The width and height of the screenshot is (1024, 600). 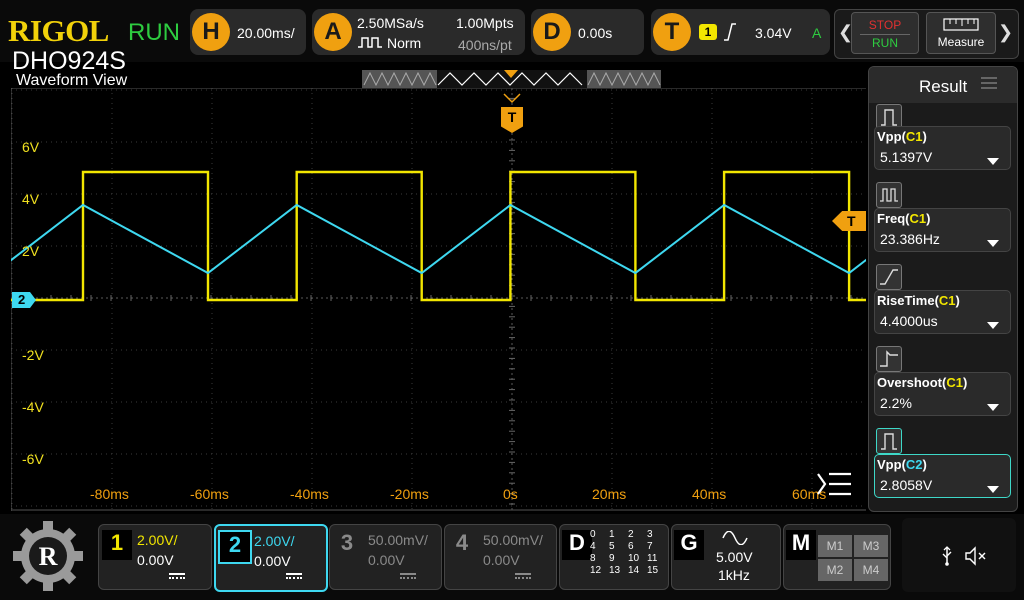 What do you see at coordinates (942, 148) in the screenshot?
I see `measurement-item: Vpp(C1) 5.1397V` at bounding box center [942, 148].